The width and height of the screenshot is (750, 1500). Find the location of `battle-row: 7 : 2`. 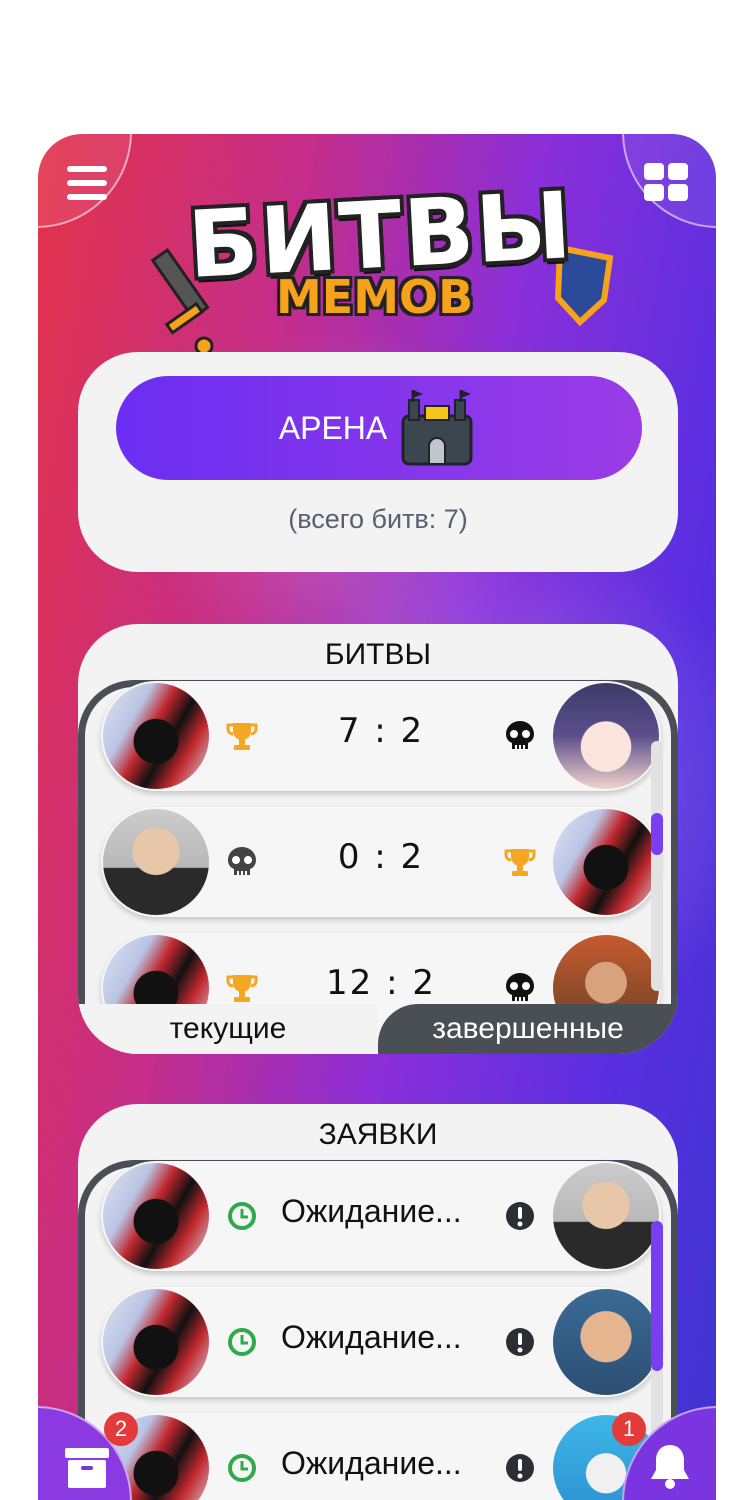

battle-row: 7 : 2 is located at coordinates (381, 736).